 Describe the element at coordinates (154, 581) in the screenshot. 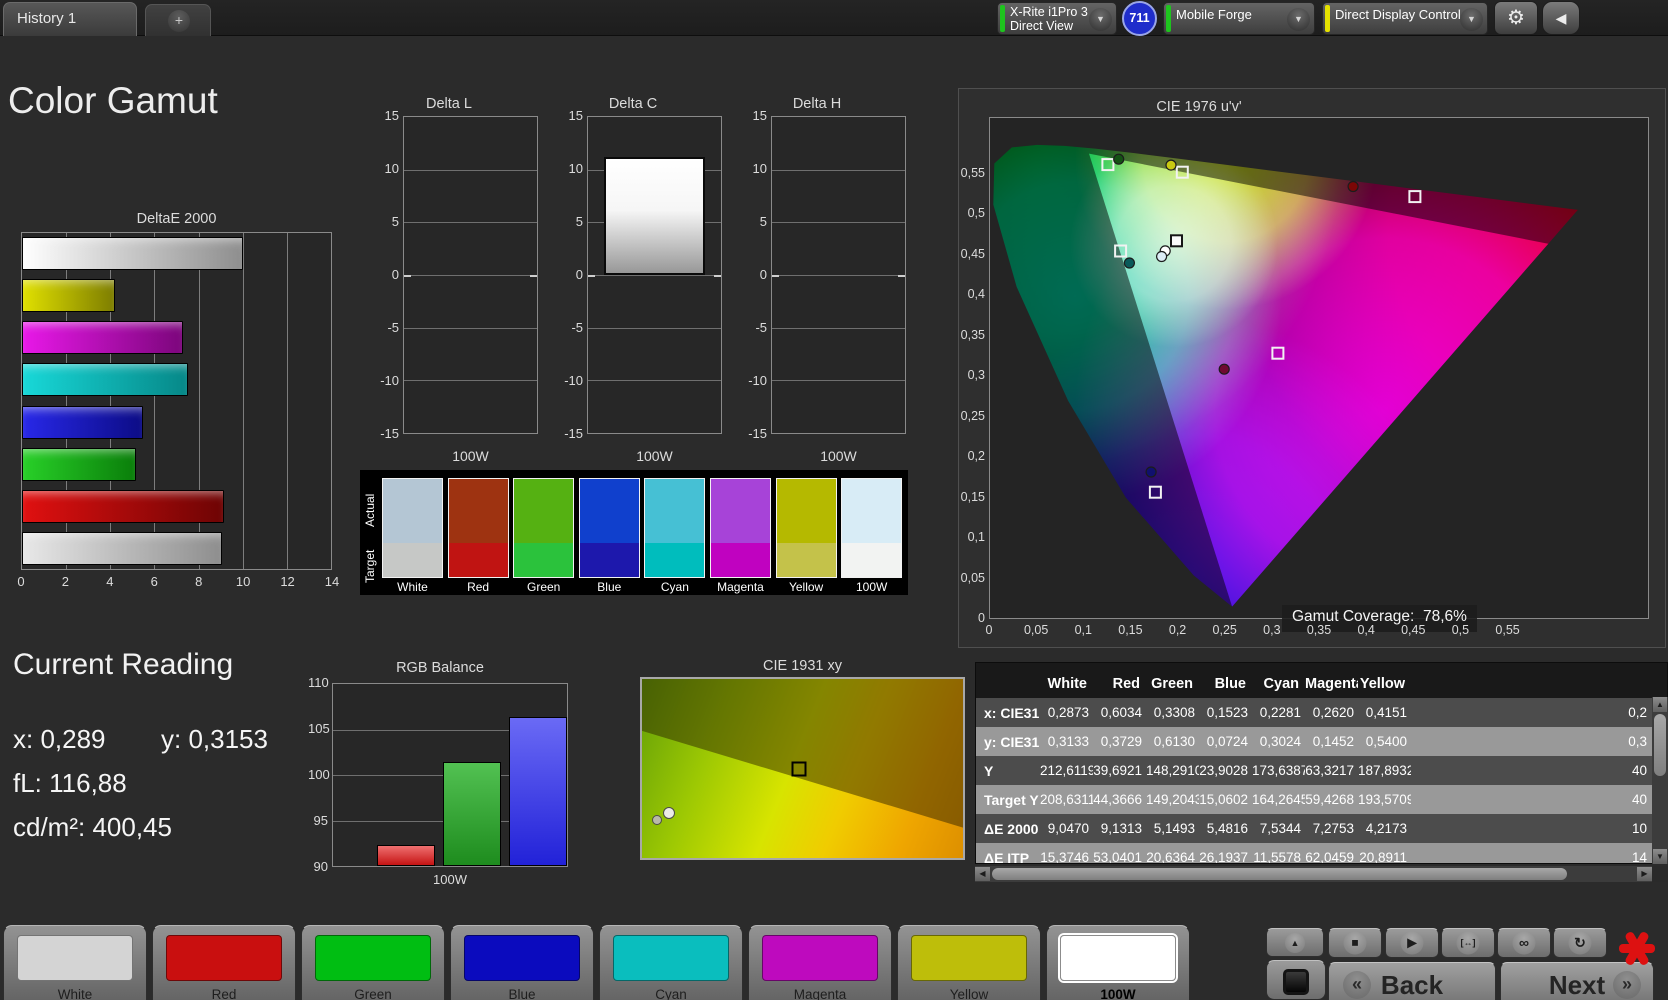

I see `x-tick-label: 6` at that location.